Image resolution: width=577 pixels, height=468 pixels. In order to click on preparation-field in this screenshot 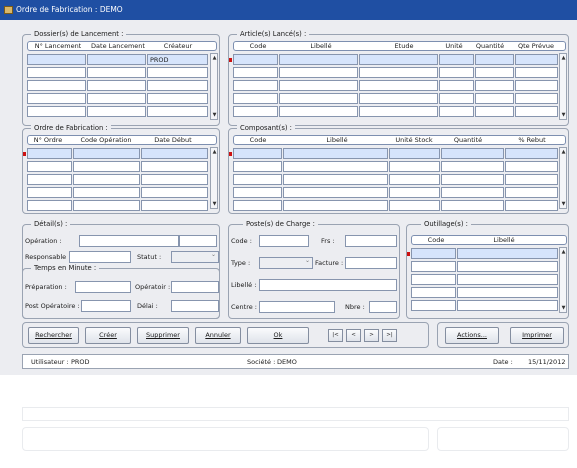, I will do `click(103, 287)`.